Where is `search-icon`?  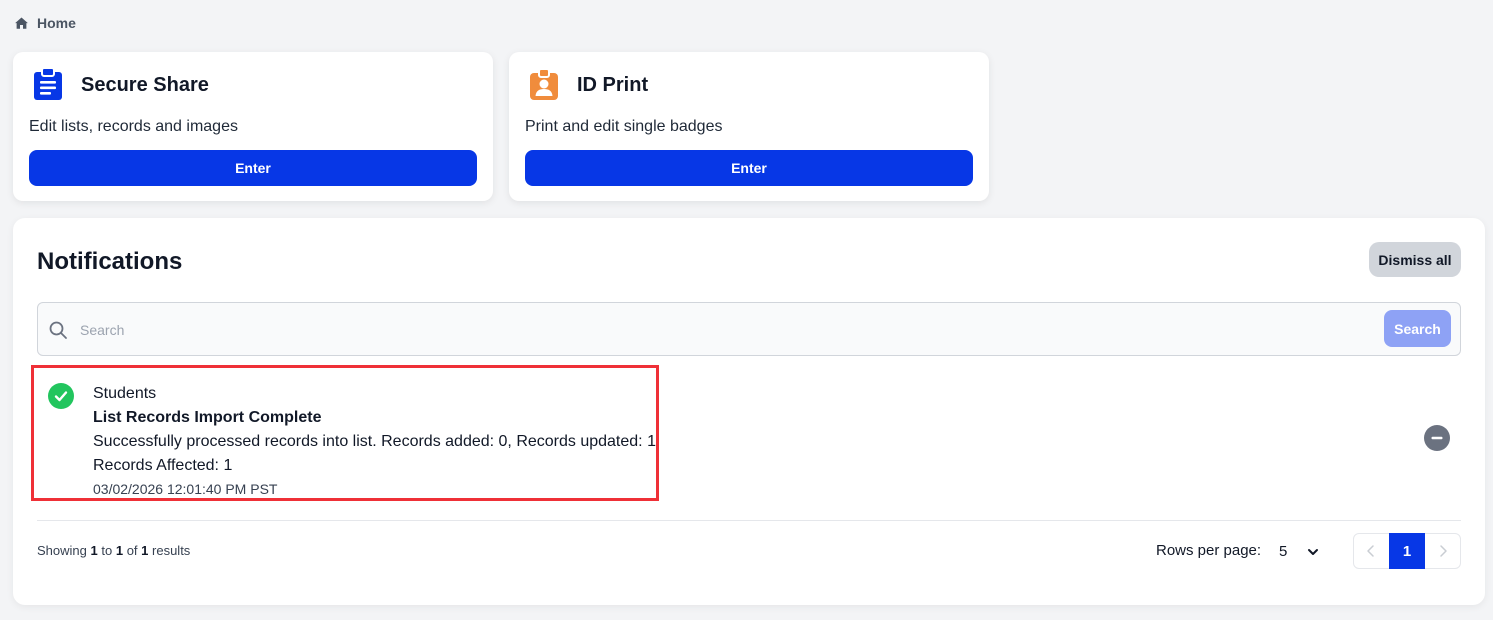
search-icon is located at coordinates (58, 330).